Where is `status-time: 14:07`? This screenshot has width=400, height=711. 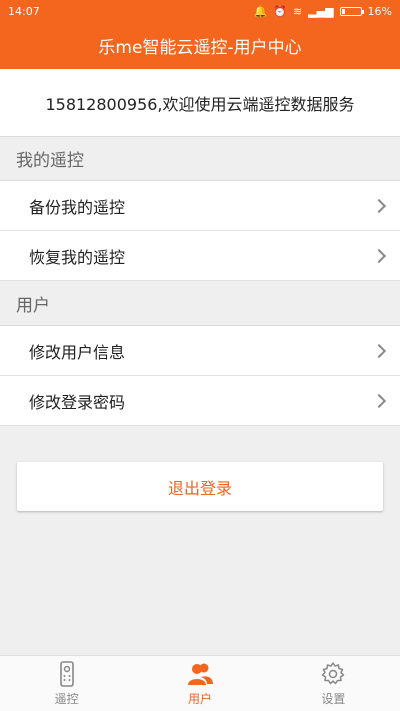 status-time: 14:07 is located at coordinates (24, 11).